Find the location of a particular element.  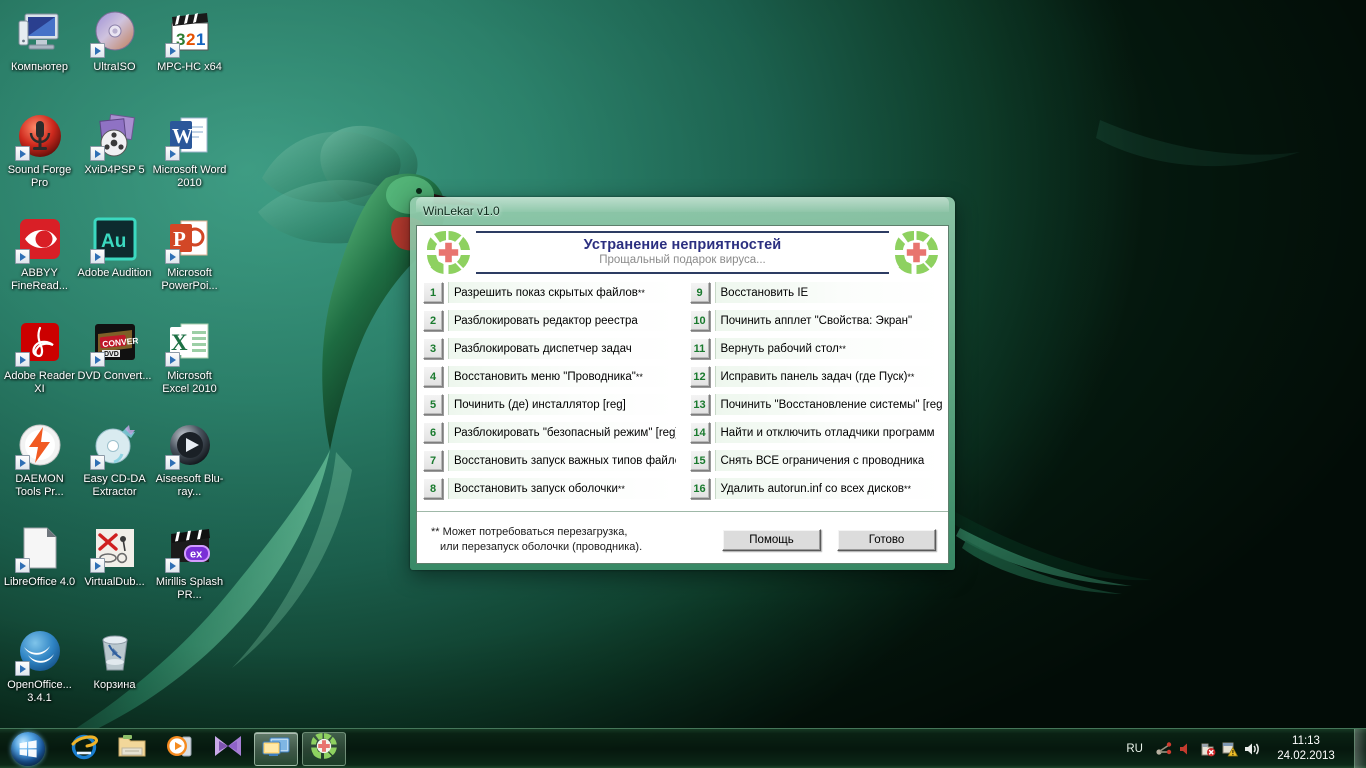

fix-action-label: Снять ВСЕ ограничения с проводника is located at coordinates (828, 460).